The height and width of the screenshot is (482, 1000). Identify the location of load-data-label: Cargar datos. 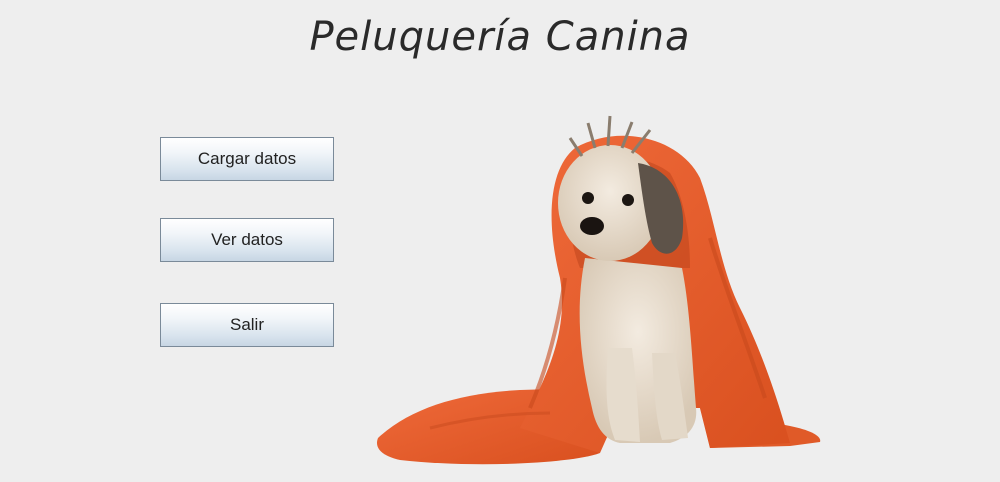
(247, 158).